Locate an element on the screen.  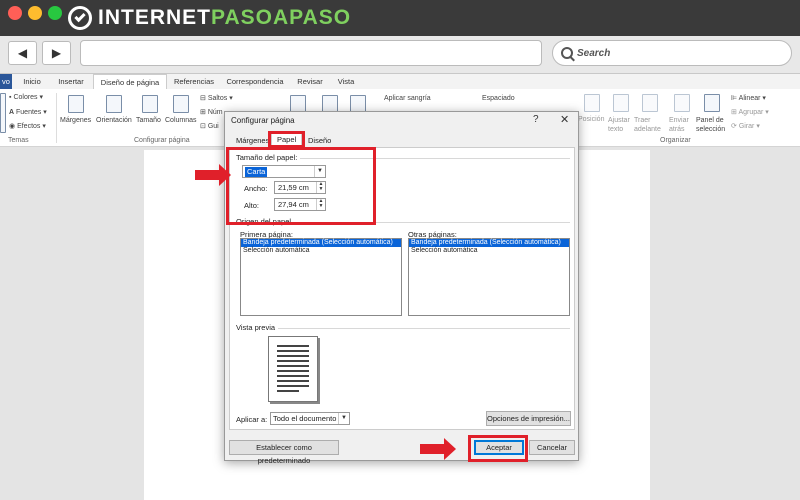
colors-button: ▪ Colores ▾ is located at coordinates (26, 97).